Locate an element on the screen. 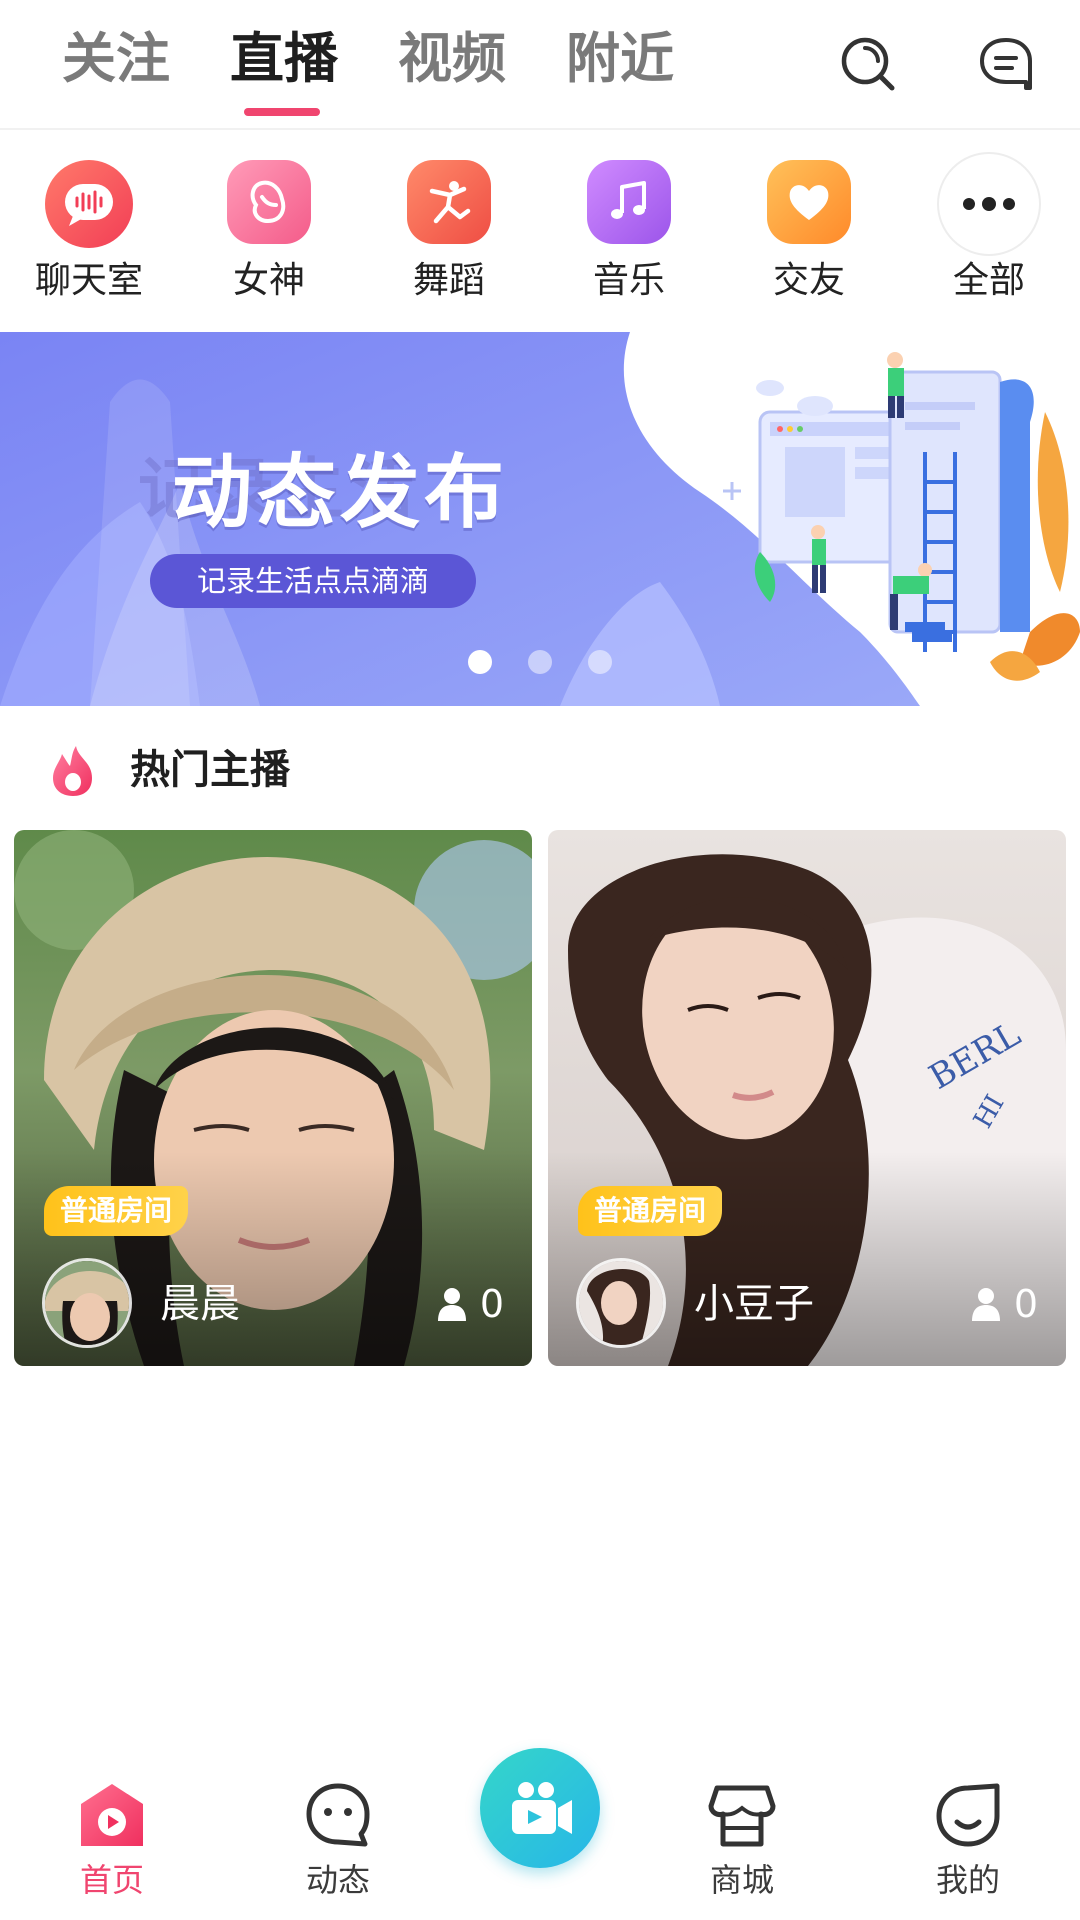 This screenshot has width=1080, height=1920. category-label: 全部 is located at coordinates (988, 280).